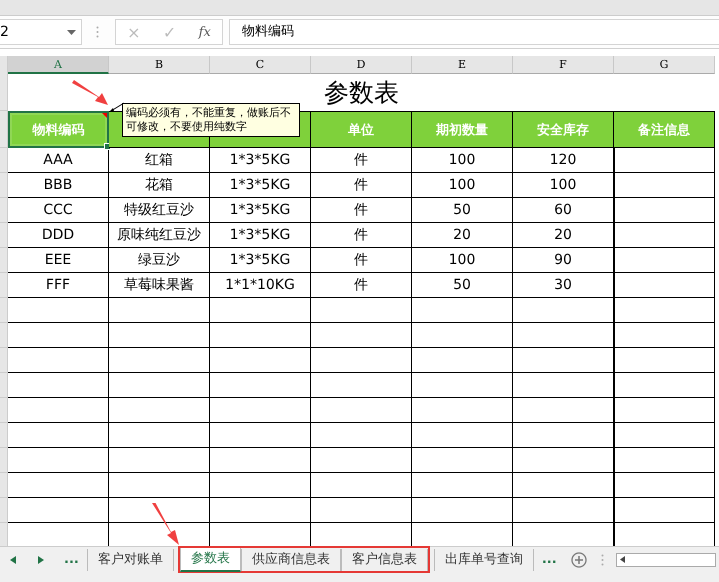  Describe the element at coordinates (58, 129) in the screenshot. I see `header-cell: 物料编码` at that location.